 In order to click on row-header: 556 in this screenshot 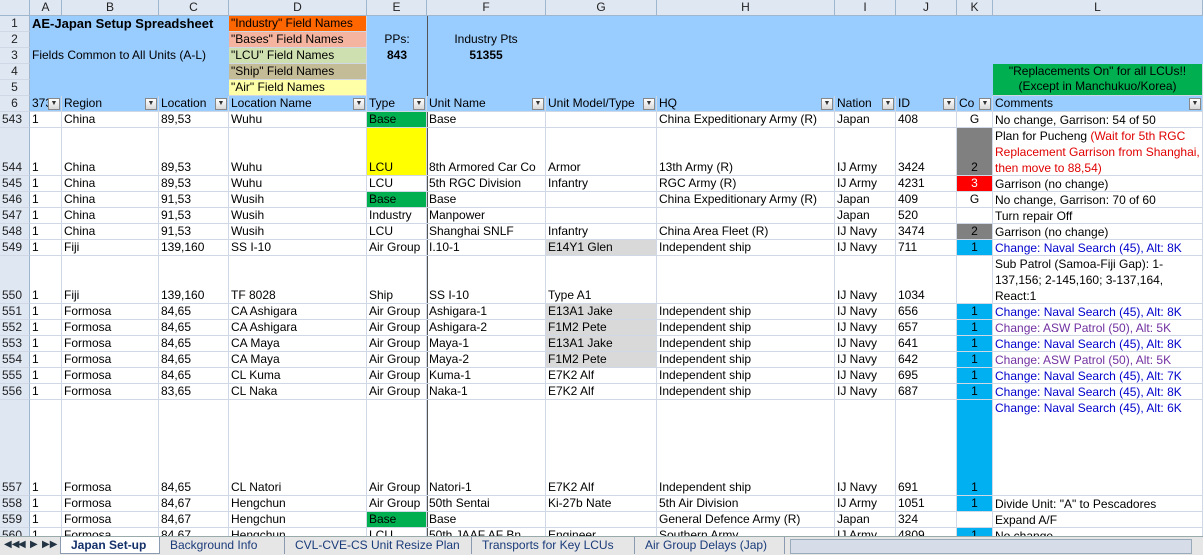, I will do `click(15, 392)`.